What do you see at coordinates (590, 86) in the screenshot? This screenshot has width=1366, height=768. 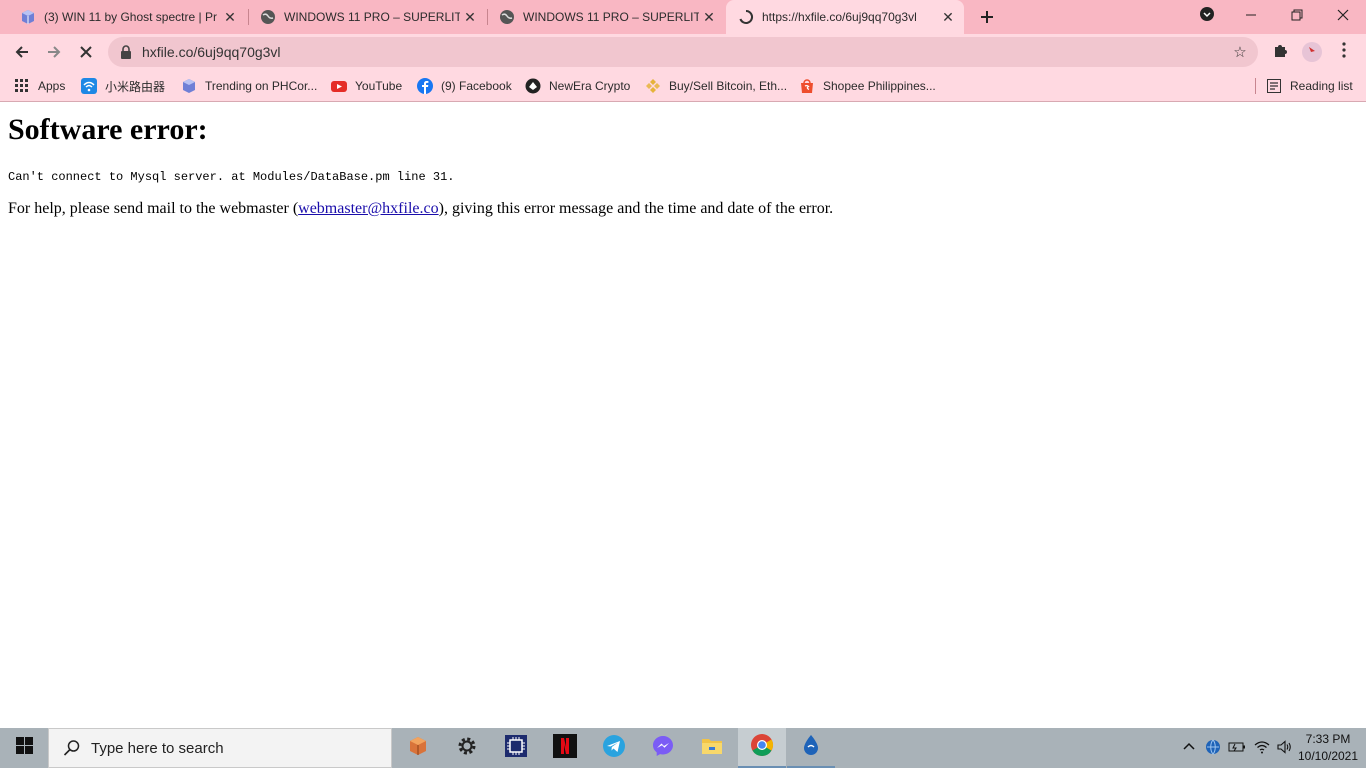 I see `bookmark-label: NewEra Crypto` at bounding box center [590, 86].